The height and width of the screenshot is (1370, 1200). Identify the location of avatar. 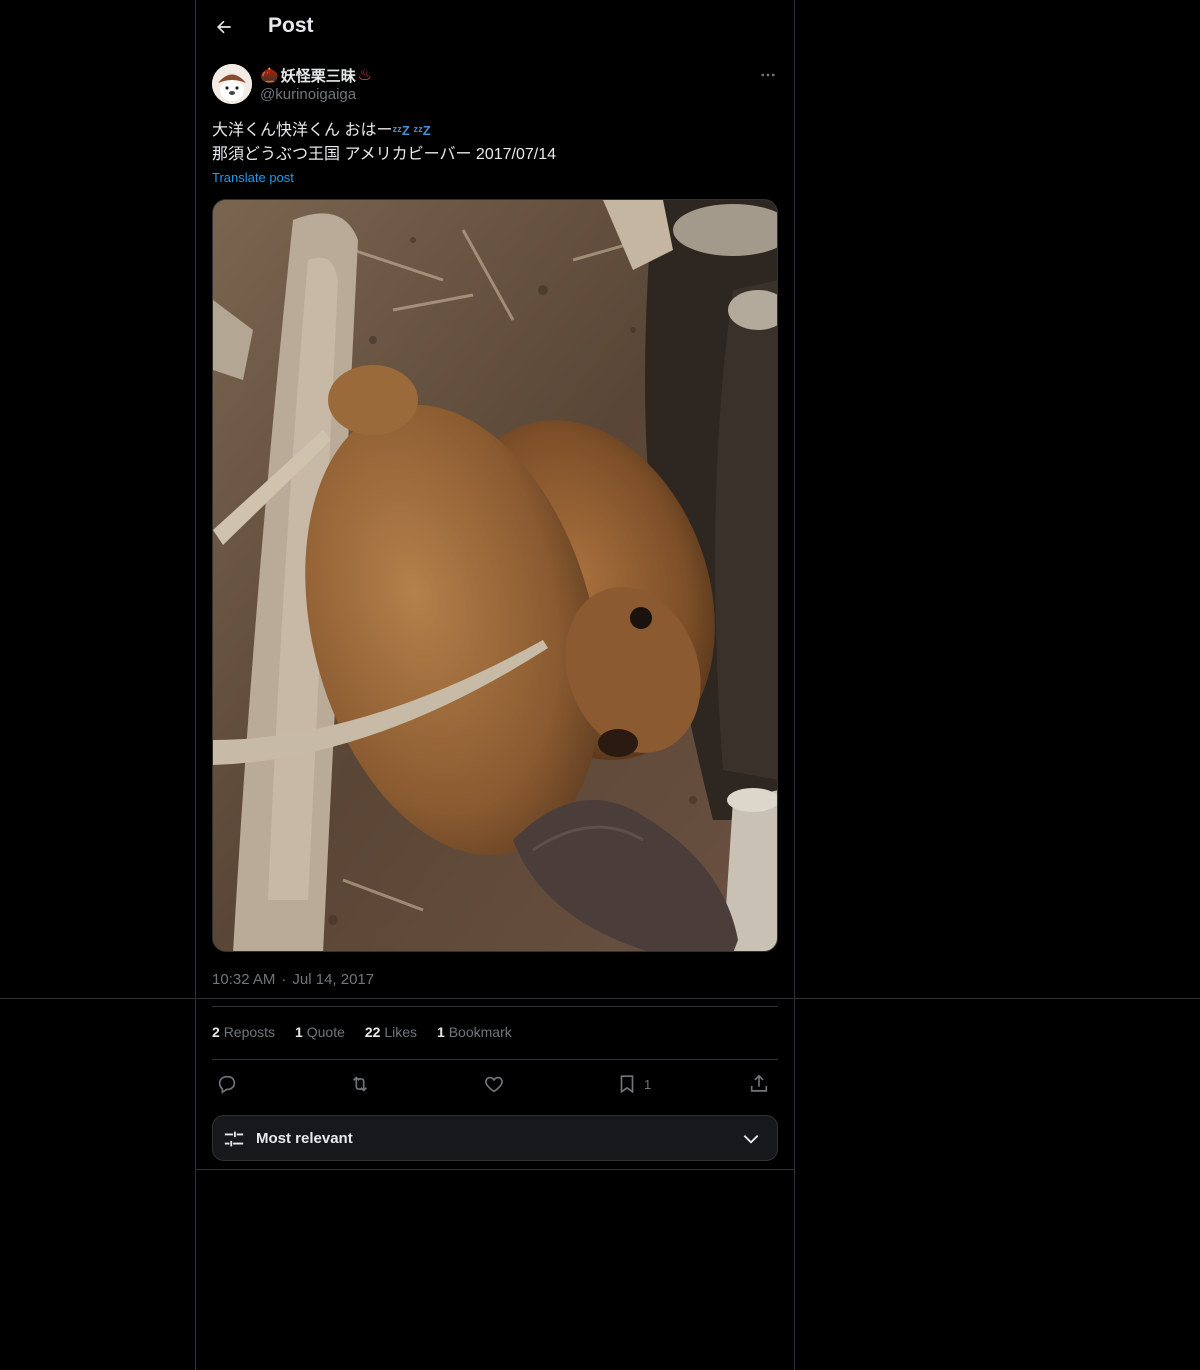
(232, 84).